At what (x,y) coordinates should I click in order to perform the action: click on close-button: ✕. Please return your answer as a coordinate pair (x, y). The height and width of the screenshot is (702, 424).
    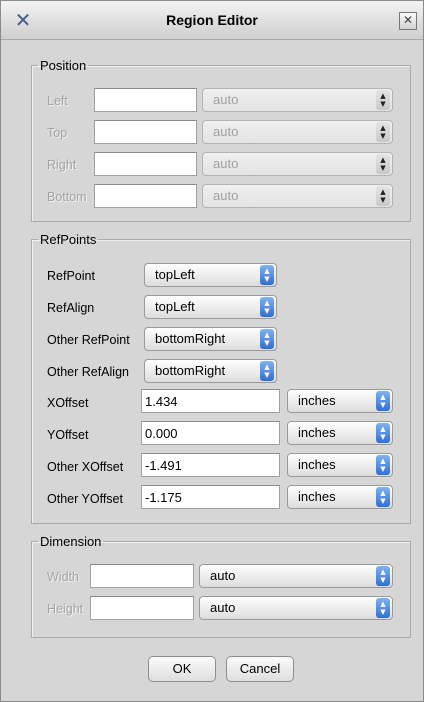
    Looking at the image, I should click on (408, 21).